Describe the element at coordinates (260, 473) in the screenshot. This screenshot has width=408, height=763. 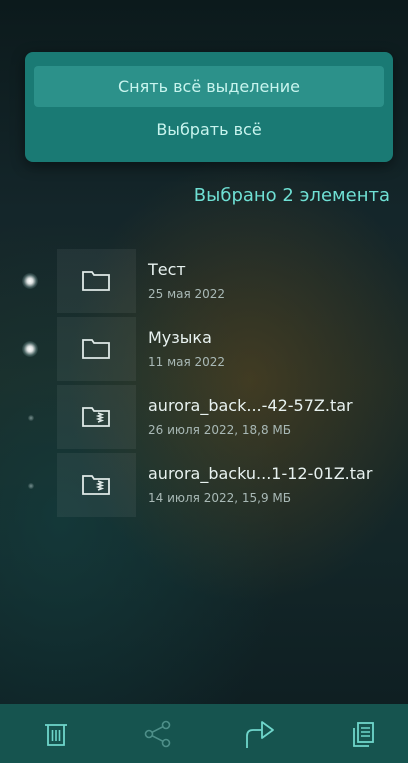
I see `file-name: aurora_backu...1-12-01Z.tar` at that location.